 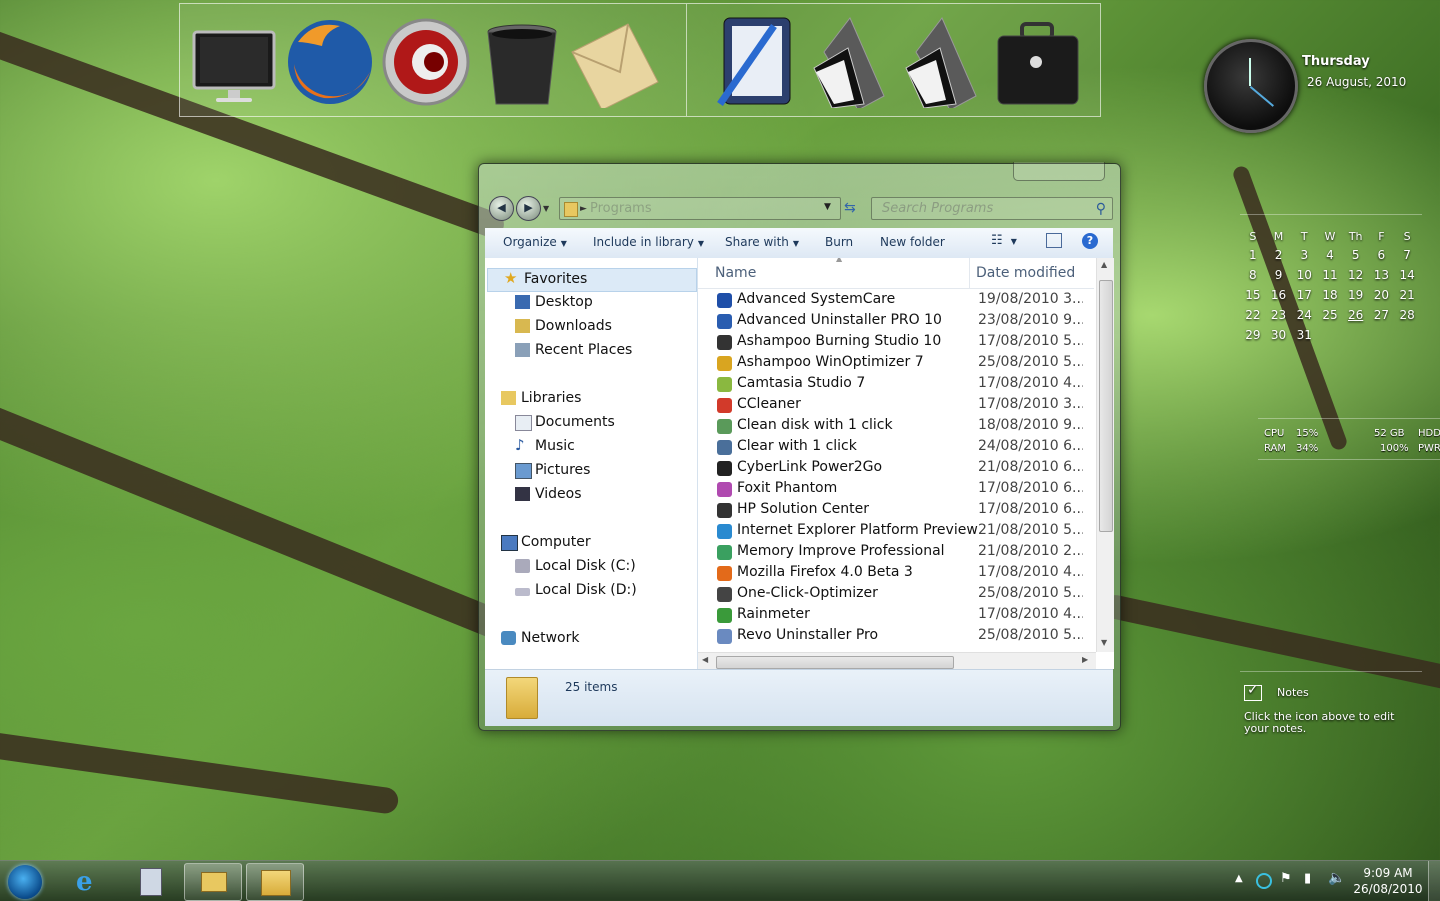 I want to click on briefcase-icon, so click(x=1038, y=60).